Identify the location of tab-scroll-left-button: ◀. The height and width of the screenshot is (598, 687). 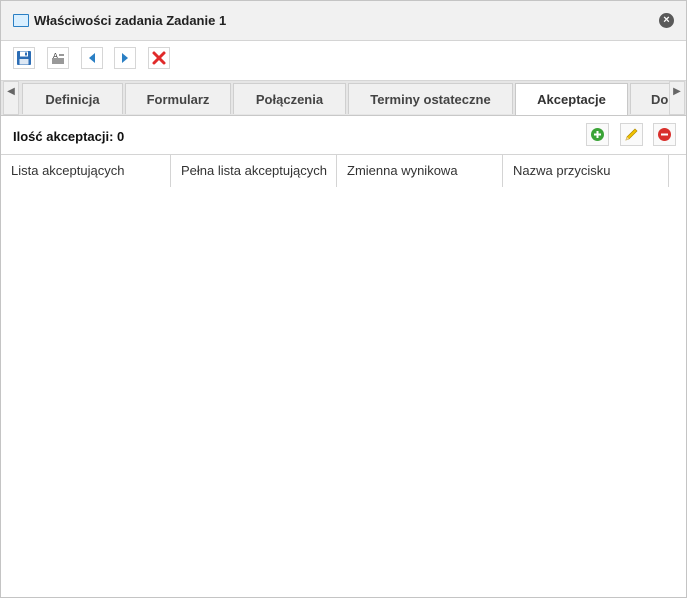
(11, 98).